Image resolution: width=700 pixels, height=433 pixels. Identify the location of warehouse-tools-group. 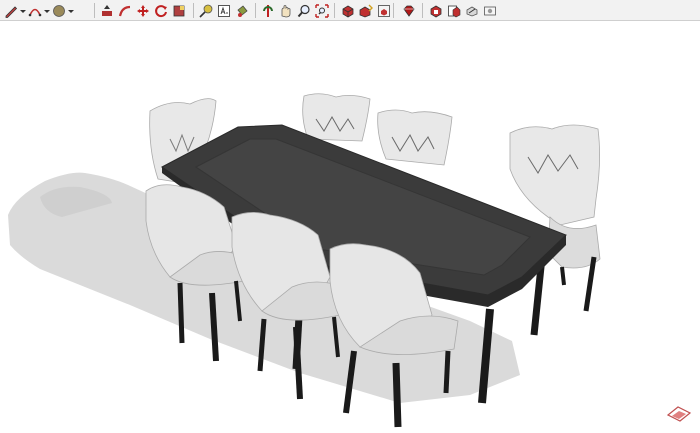
(366, 10).